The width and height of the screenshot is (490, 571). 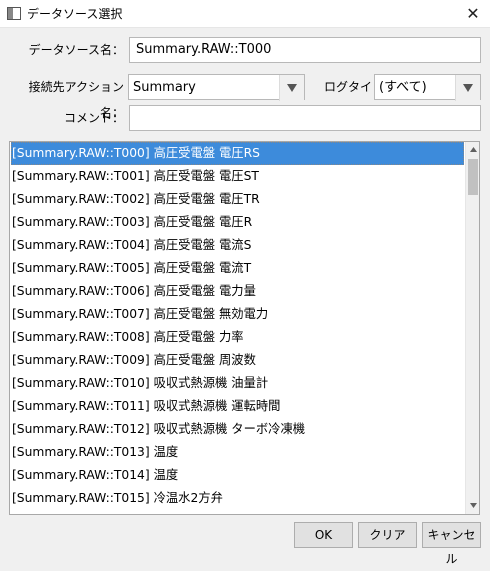 I want to click on datasource-input: Summary.RAW::T000, so click(x=305, y=50).